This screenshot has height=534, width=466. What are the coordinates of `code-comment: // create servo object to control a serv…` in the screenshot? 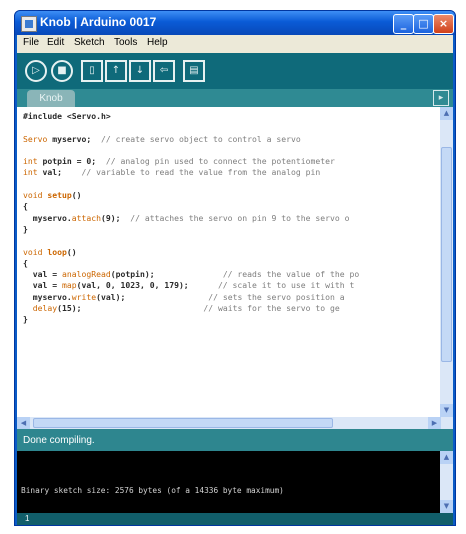 It's located at (196, 138).